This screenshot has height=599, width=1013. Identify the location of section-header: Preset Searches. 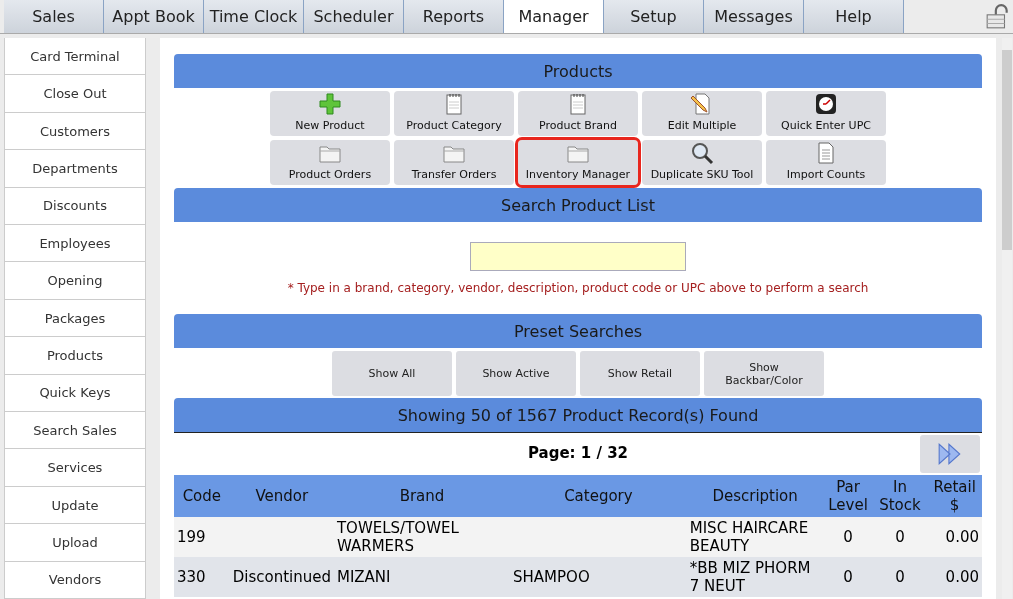
(578, 331).